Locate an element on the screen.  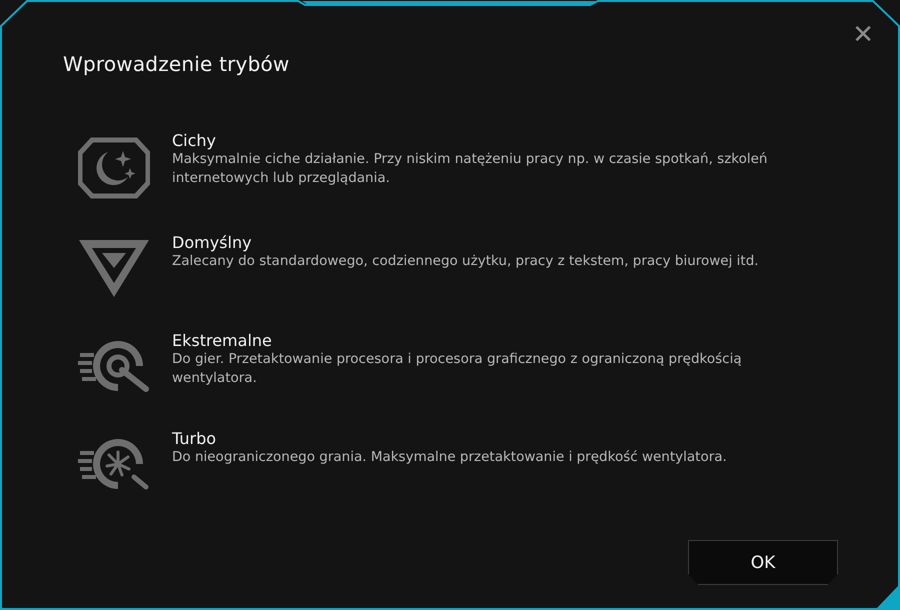
mode-name: Ekstremalne is located at coordinates (222, 340).